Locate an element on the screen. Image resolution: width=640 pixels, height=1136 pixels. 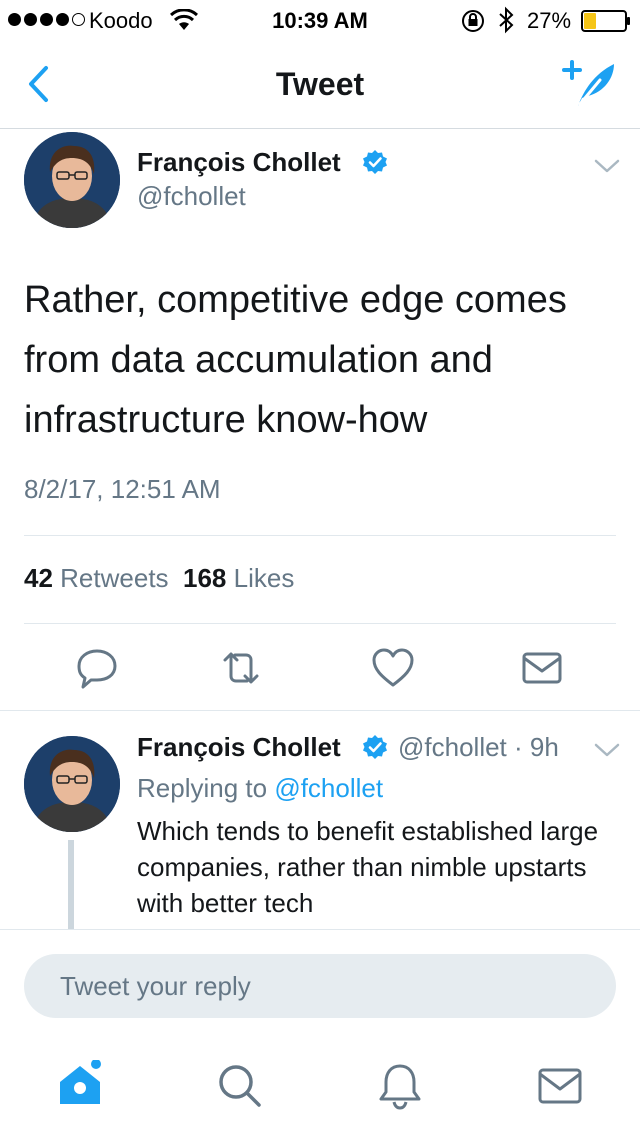
author-avatar is located at coordinates (72, 180).